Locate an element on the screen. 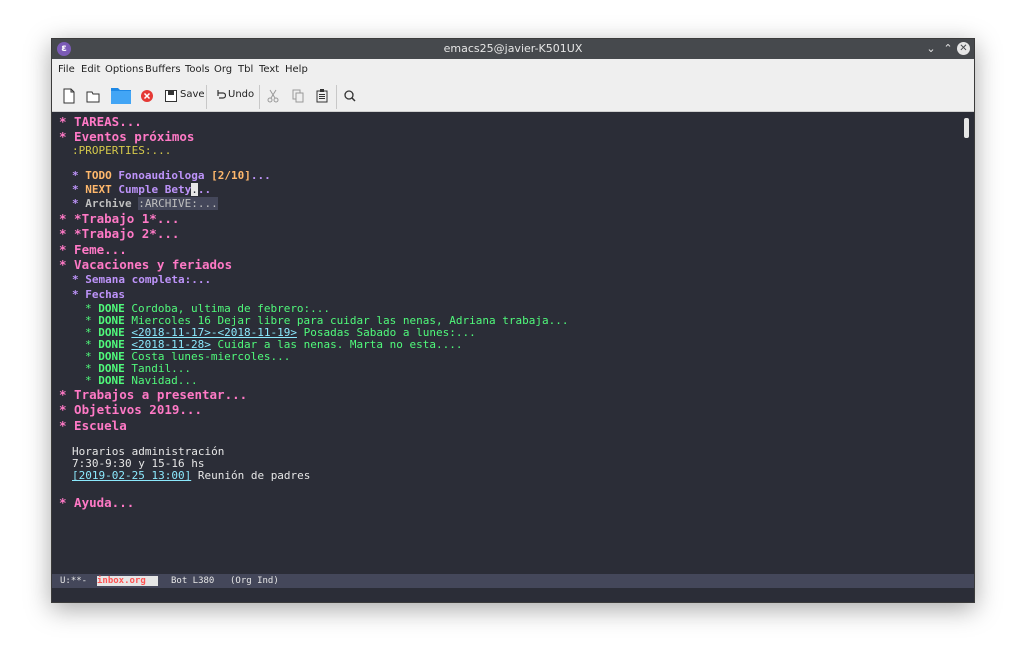 The image size is (1024, 665). open-directory-icon is located at coordinates (93, 96).